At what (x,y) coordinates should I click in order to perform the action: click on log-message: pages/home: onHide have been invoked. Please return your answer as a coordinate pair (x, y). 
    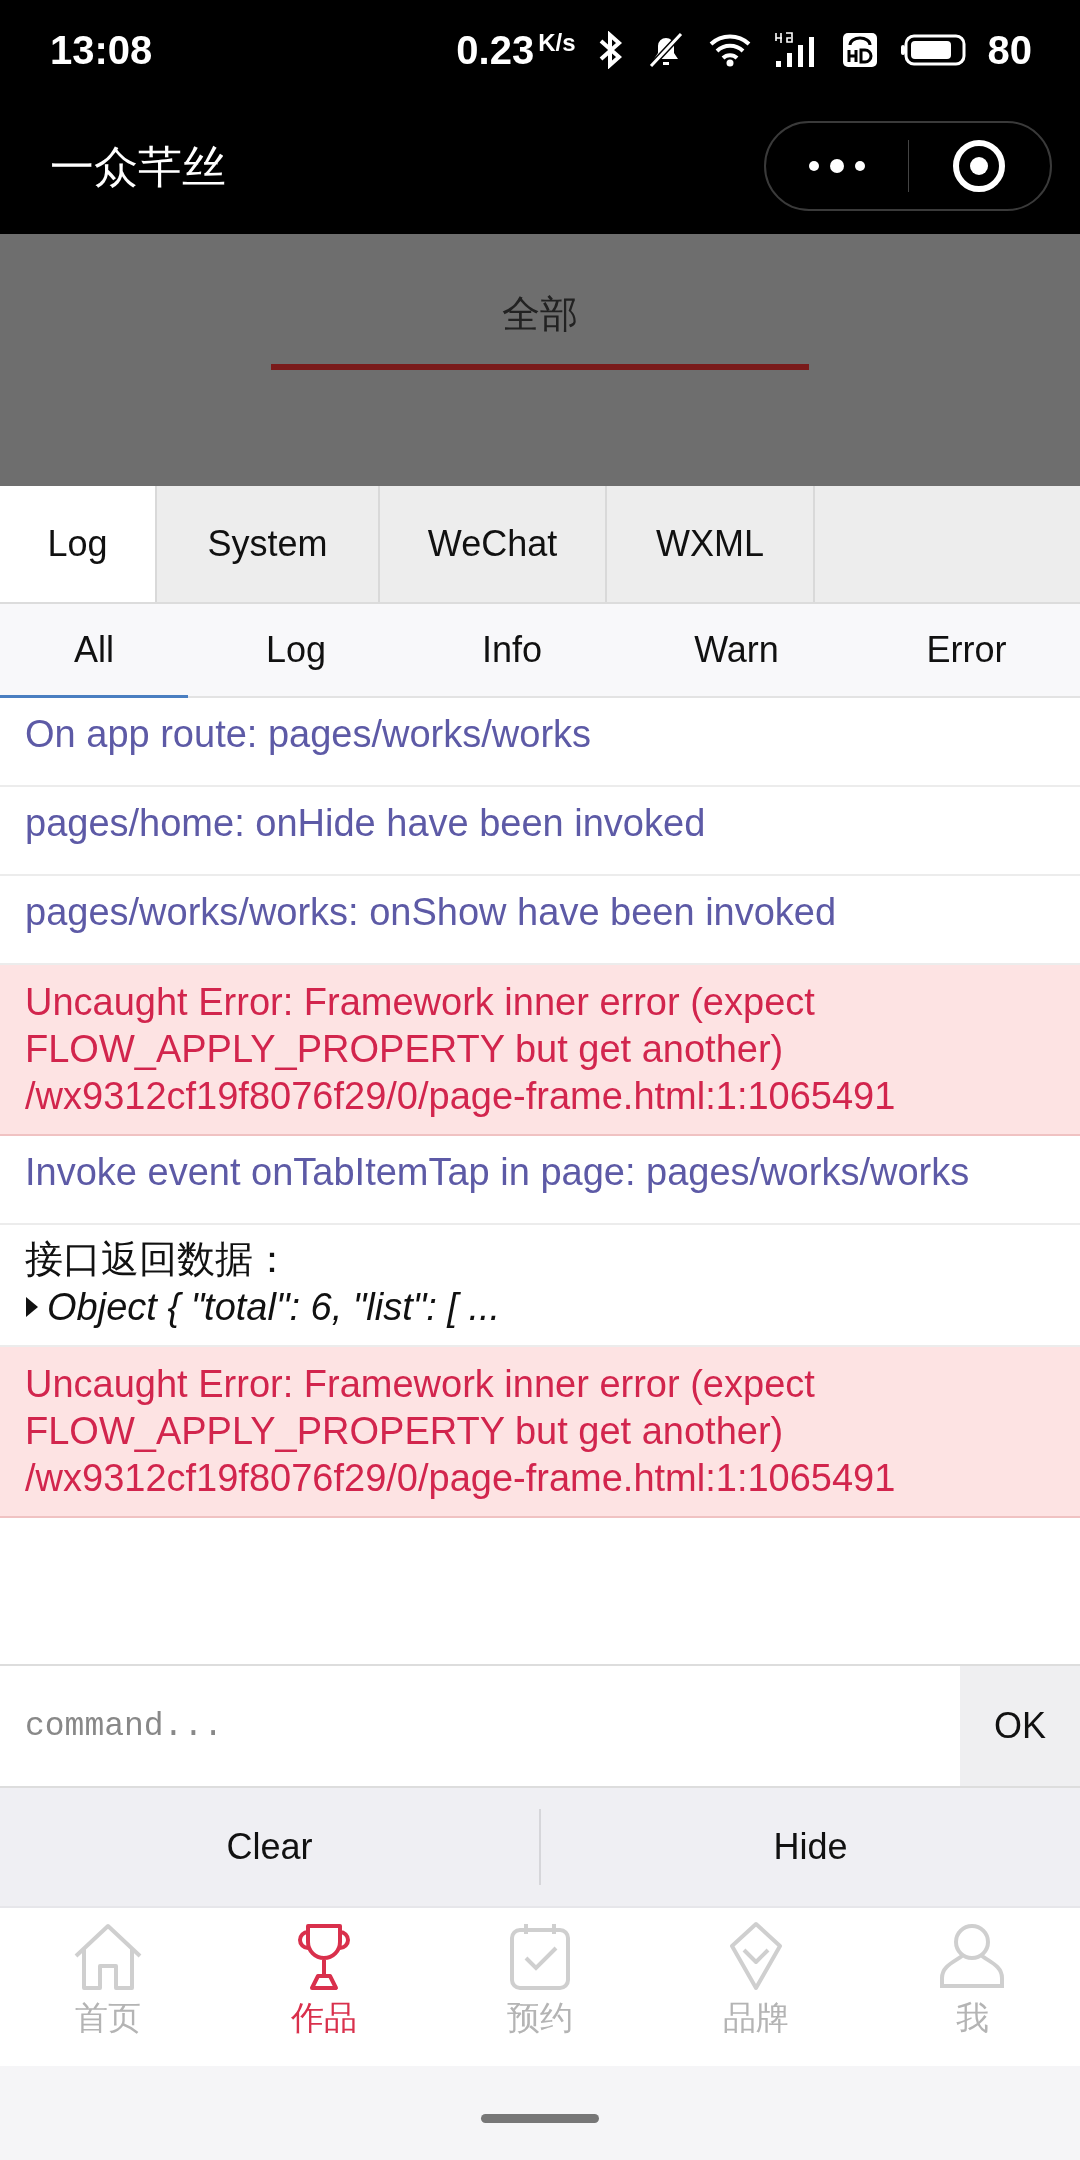
    Looking at the image, I should click on (540, 831).